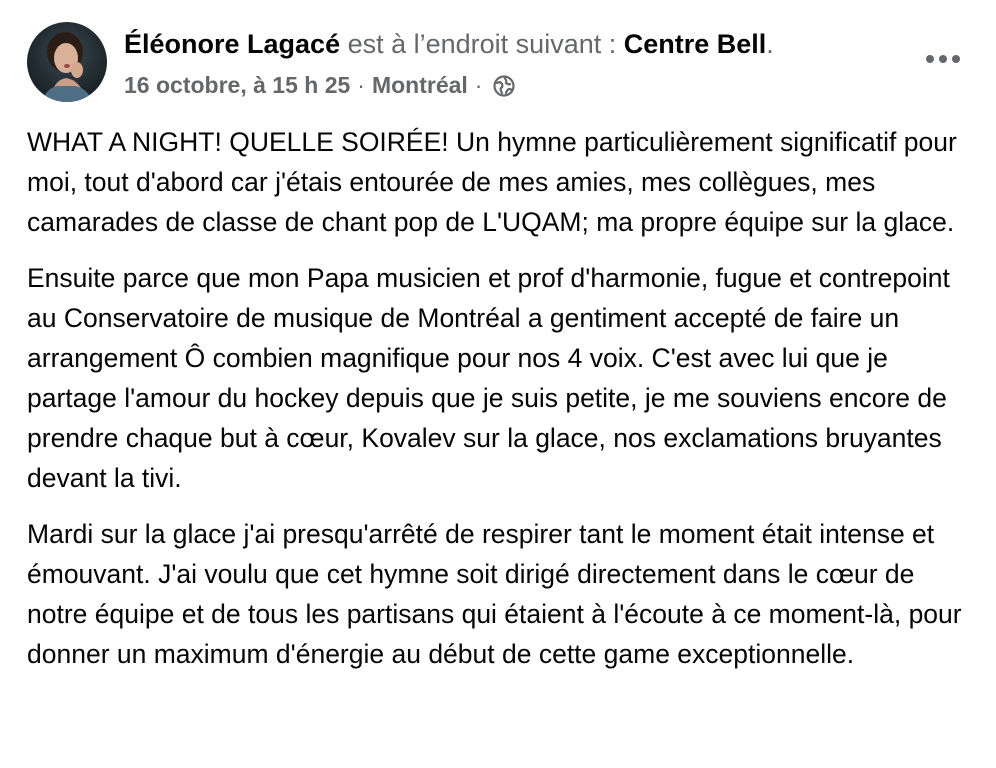 The width and height of the screenshot is (996, 768). I want to click on author-avatar, so click(67, 62).